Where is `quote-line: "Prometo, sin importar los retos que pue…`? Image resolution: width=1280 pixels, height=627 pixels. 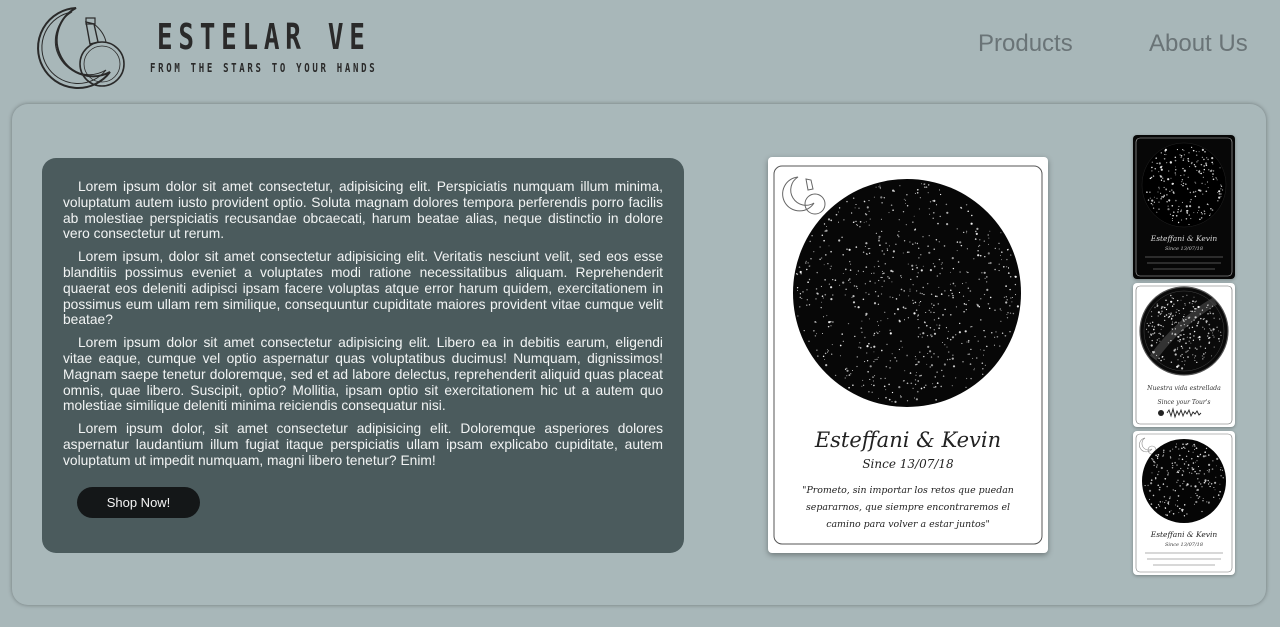 quote-line: "Prometo, sin importar los retos que pue… is located at coordinates (908, 490).